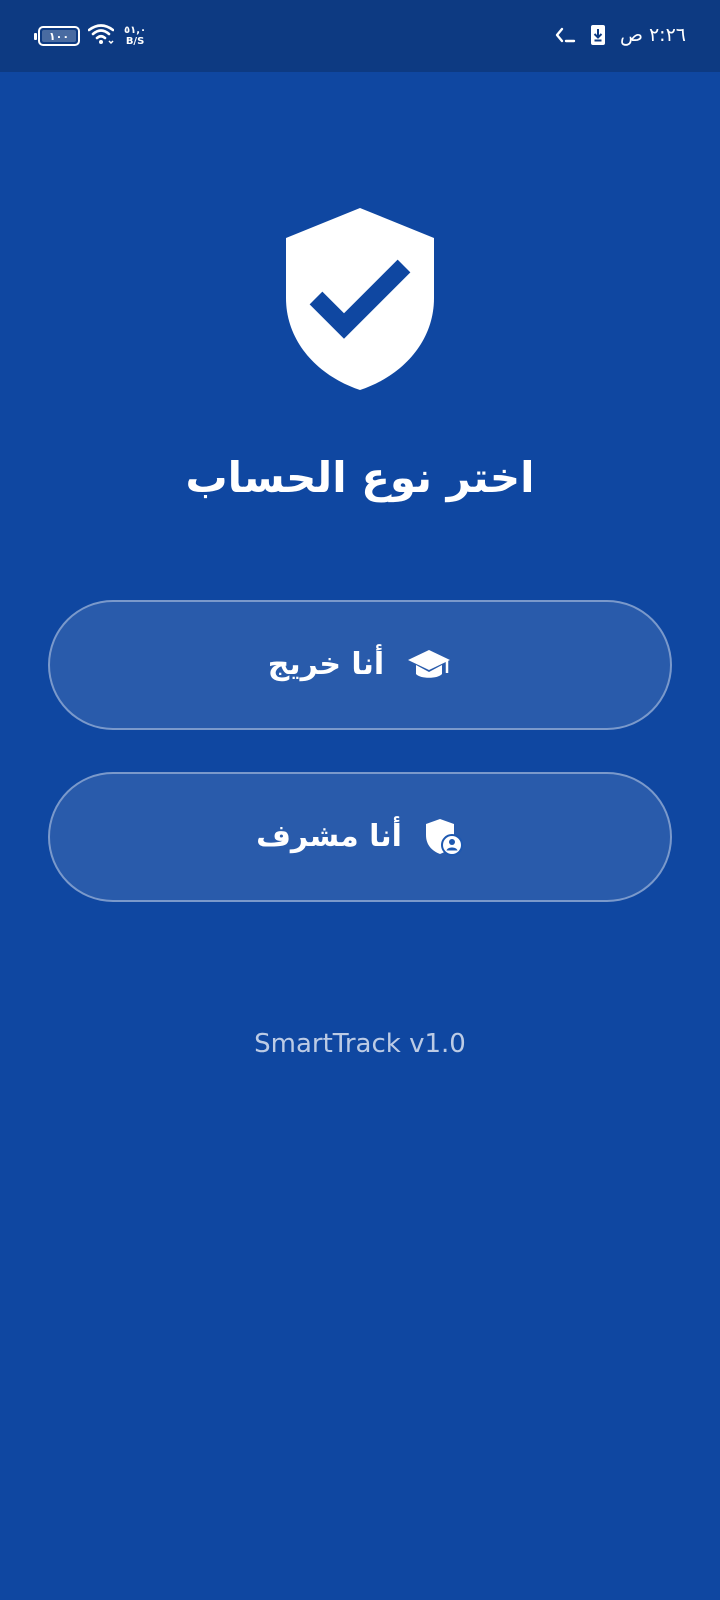  I want to click on shield-check-icon, so click(360, 299).